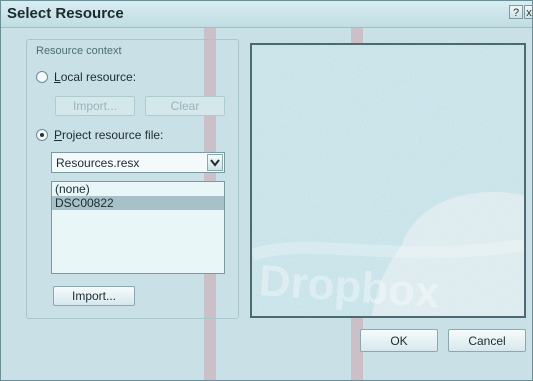 The width and height of the screenshot is (533, 381). I want to click on resource-list: (none) DSC00822, so click(138, 227).